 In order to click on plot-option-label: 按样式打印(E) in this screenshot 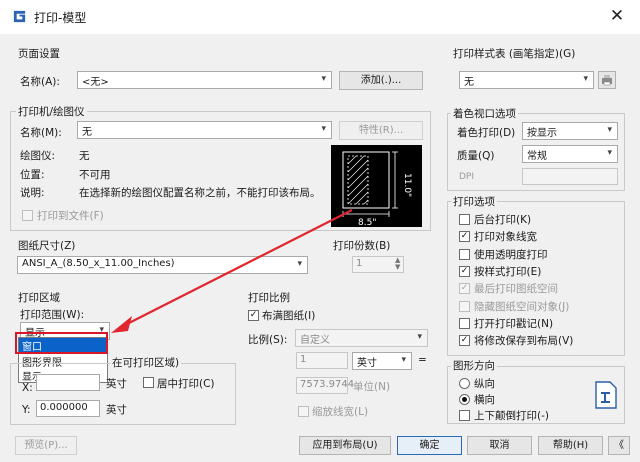, I will do `click(508, 271)`.